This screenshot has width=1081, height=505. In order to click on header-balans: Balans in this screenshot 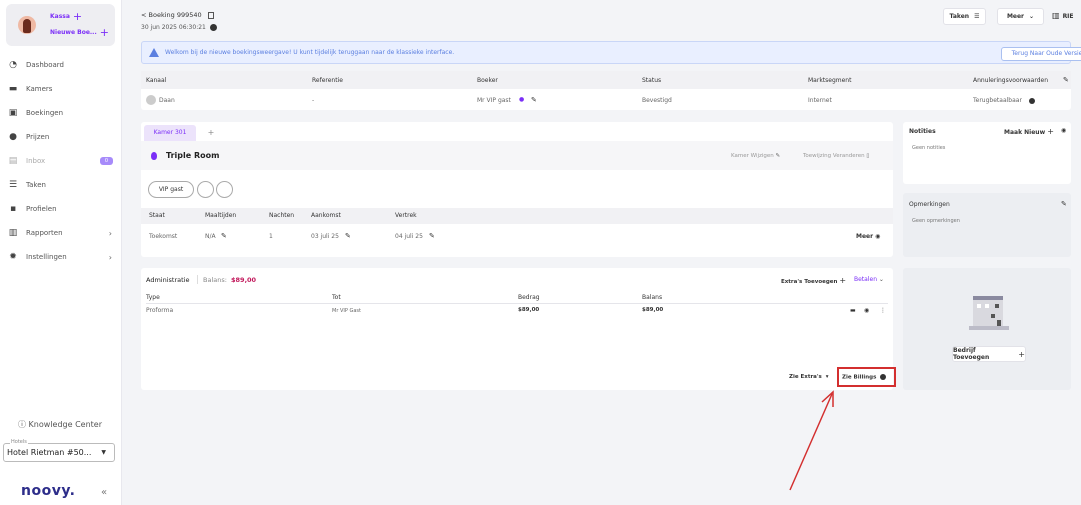, I will do `click(652, 297)`.